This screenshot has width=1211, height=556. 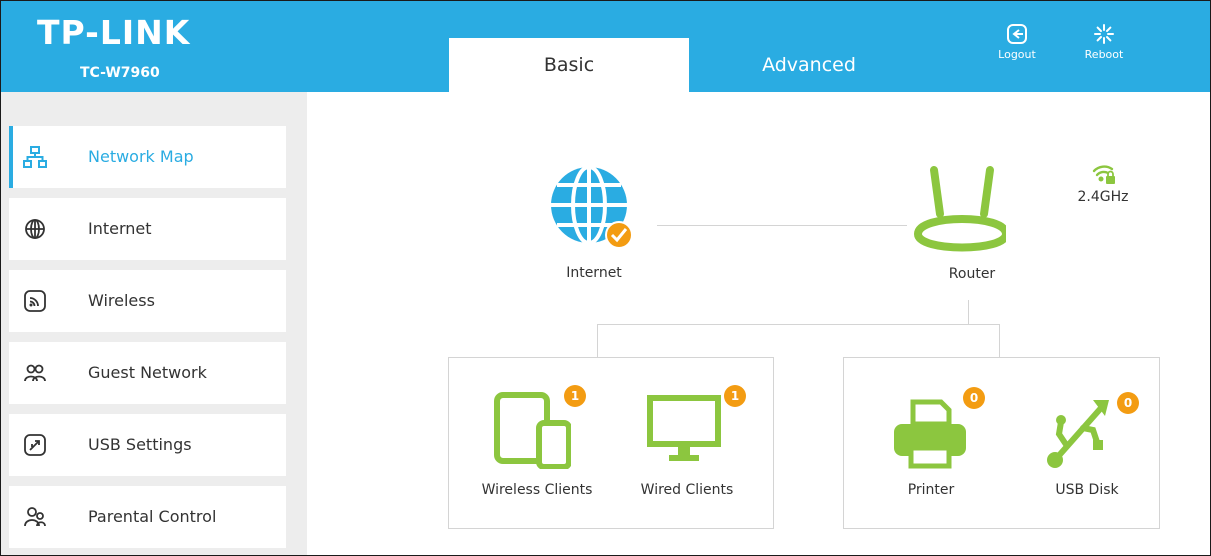 What do you see at coordinates (931, 490) in the screenshot?
I see `printer-label: Printer` at bounding box center [931, 490].